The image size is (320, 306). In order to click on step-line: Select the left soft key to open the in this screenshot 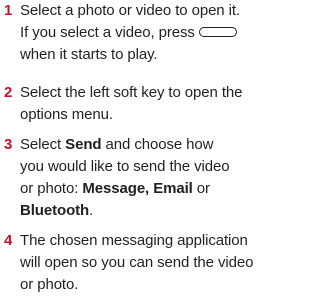, I will do `click(131, 92)`.